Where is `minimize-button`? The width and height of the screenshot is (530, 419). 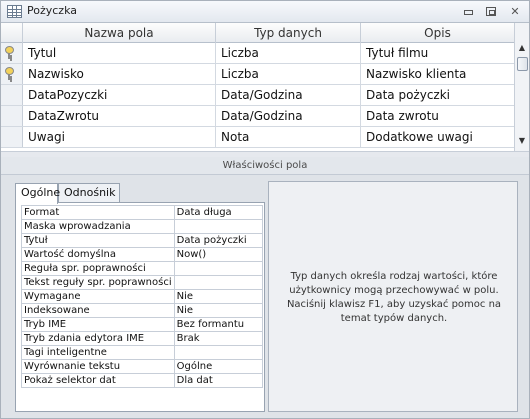
minimize-button is located at coordinates (468, 11).